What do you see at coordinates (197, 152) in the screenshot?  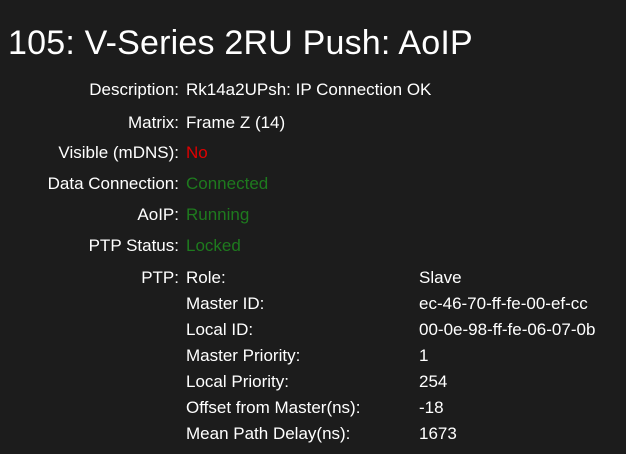 I see `visible-mdns-value: No` at bounding box center [197, 152].